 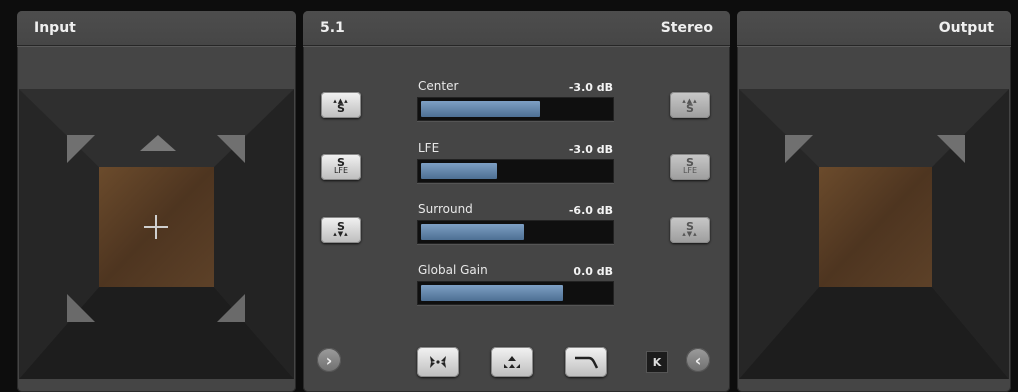 I want to click on surround-mode-button-right: S ▴▼▴, so click(x=690, y=230).